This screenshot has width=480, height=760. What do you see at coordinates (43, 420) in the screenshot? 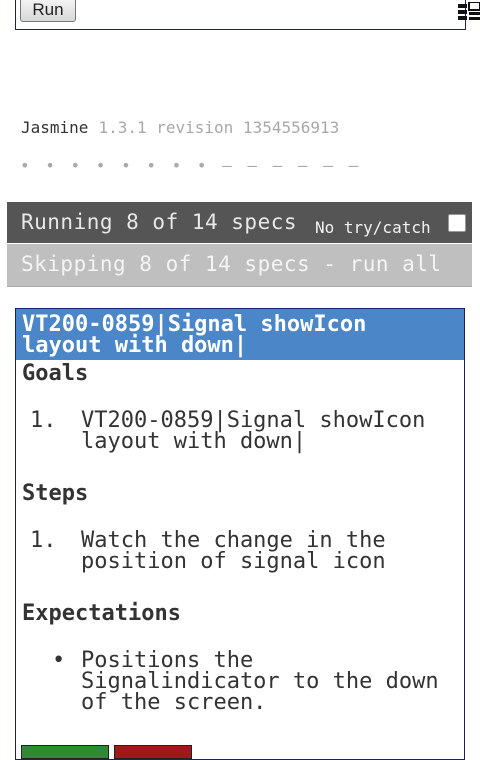
I see `goal-number: 1.` at bounding box center [43, 420].